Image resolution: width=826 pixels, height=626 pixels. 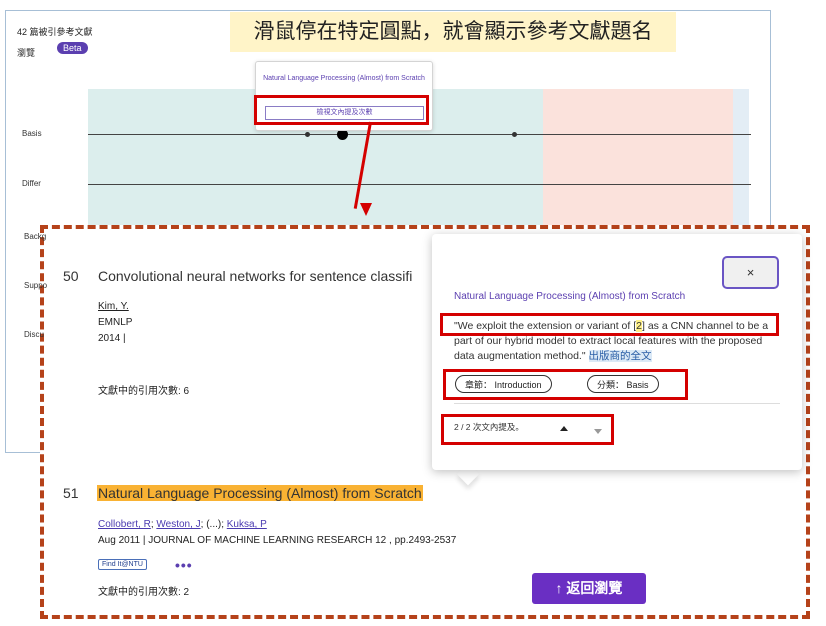 I want to click on highlight-box-pills, so click(x=565, y=384).